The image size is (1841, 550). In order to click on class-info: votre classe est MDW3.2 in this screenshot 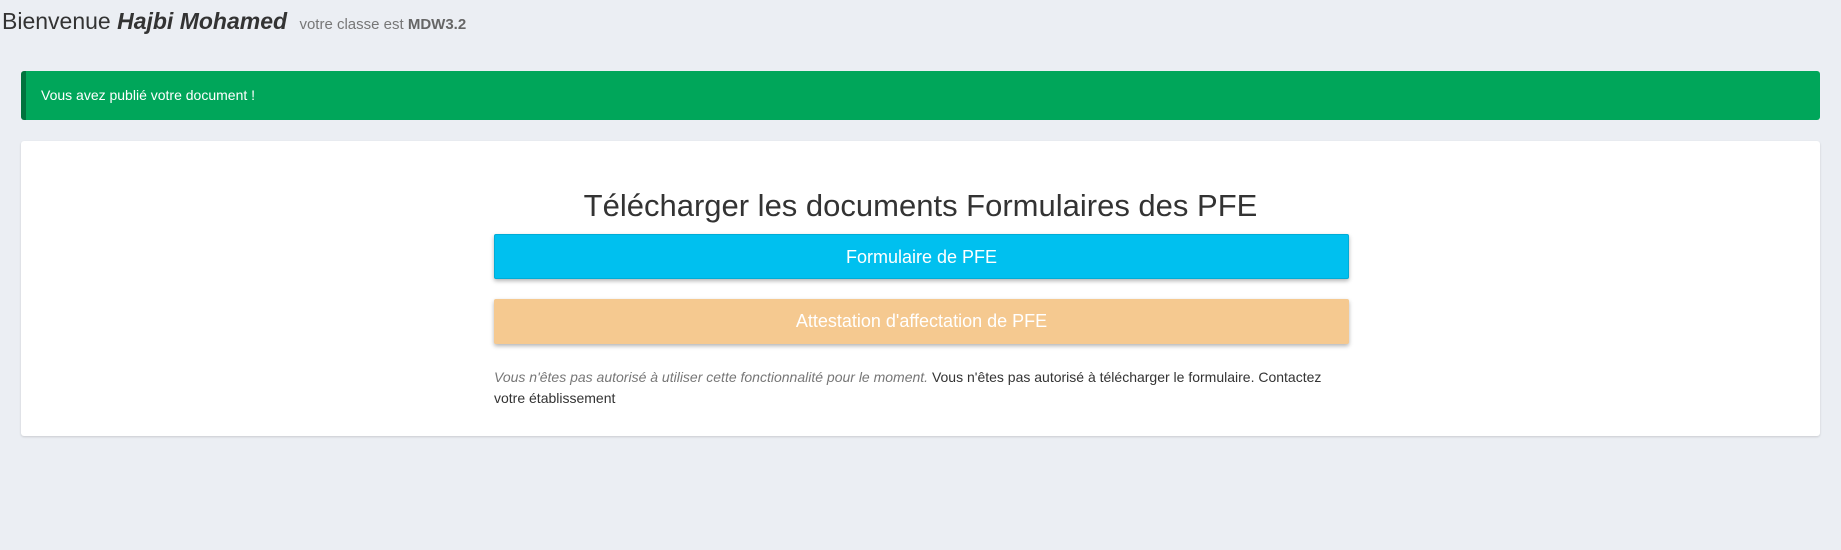, I will do `click(382, 24)`.